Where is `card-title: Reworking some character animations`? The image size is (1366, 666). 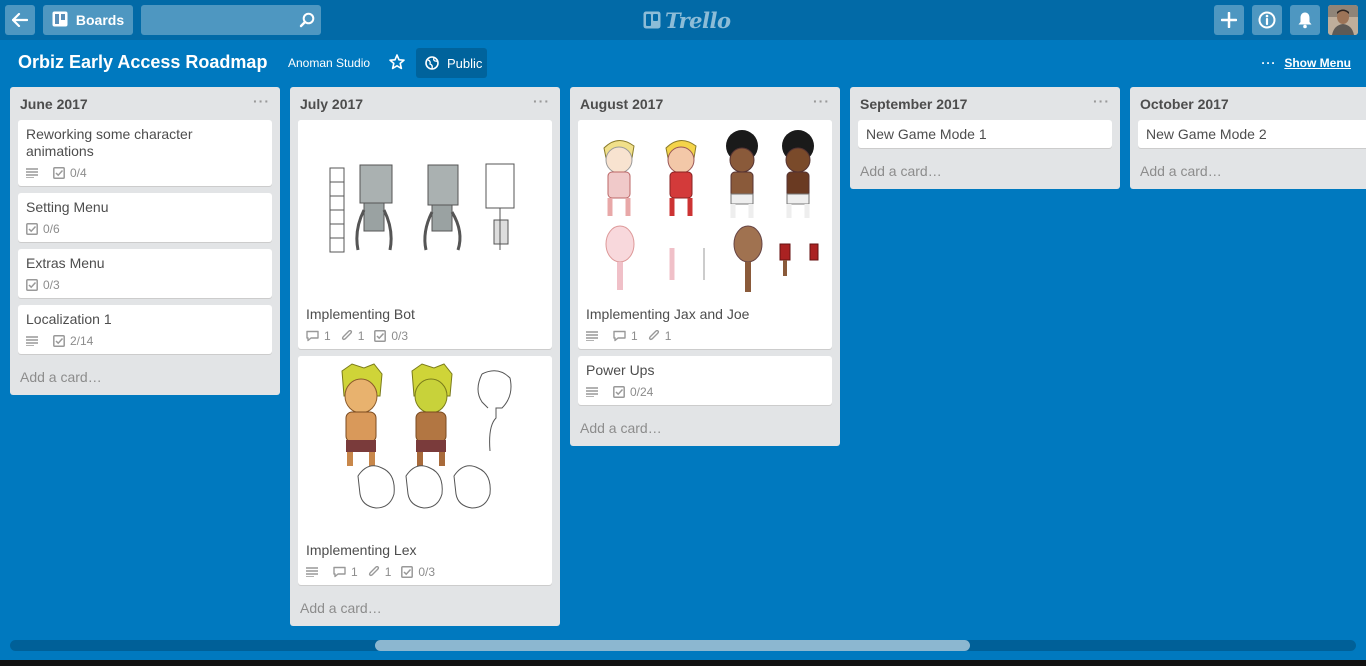 card-title: Reworking some character animations is located at coordinates (109, 142).